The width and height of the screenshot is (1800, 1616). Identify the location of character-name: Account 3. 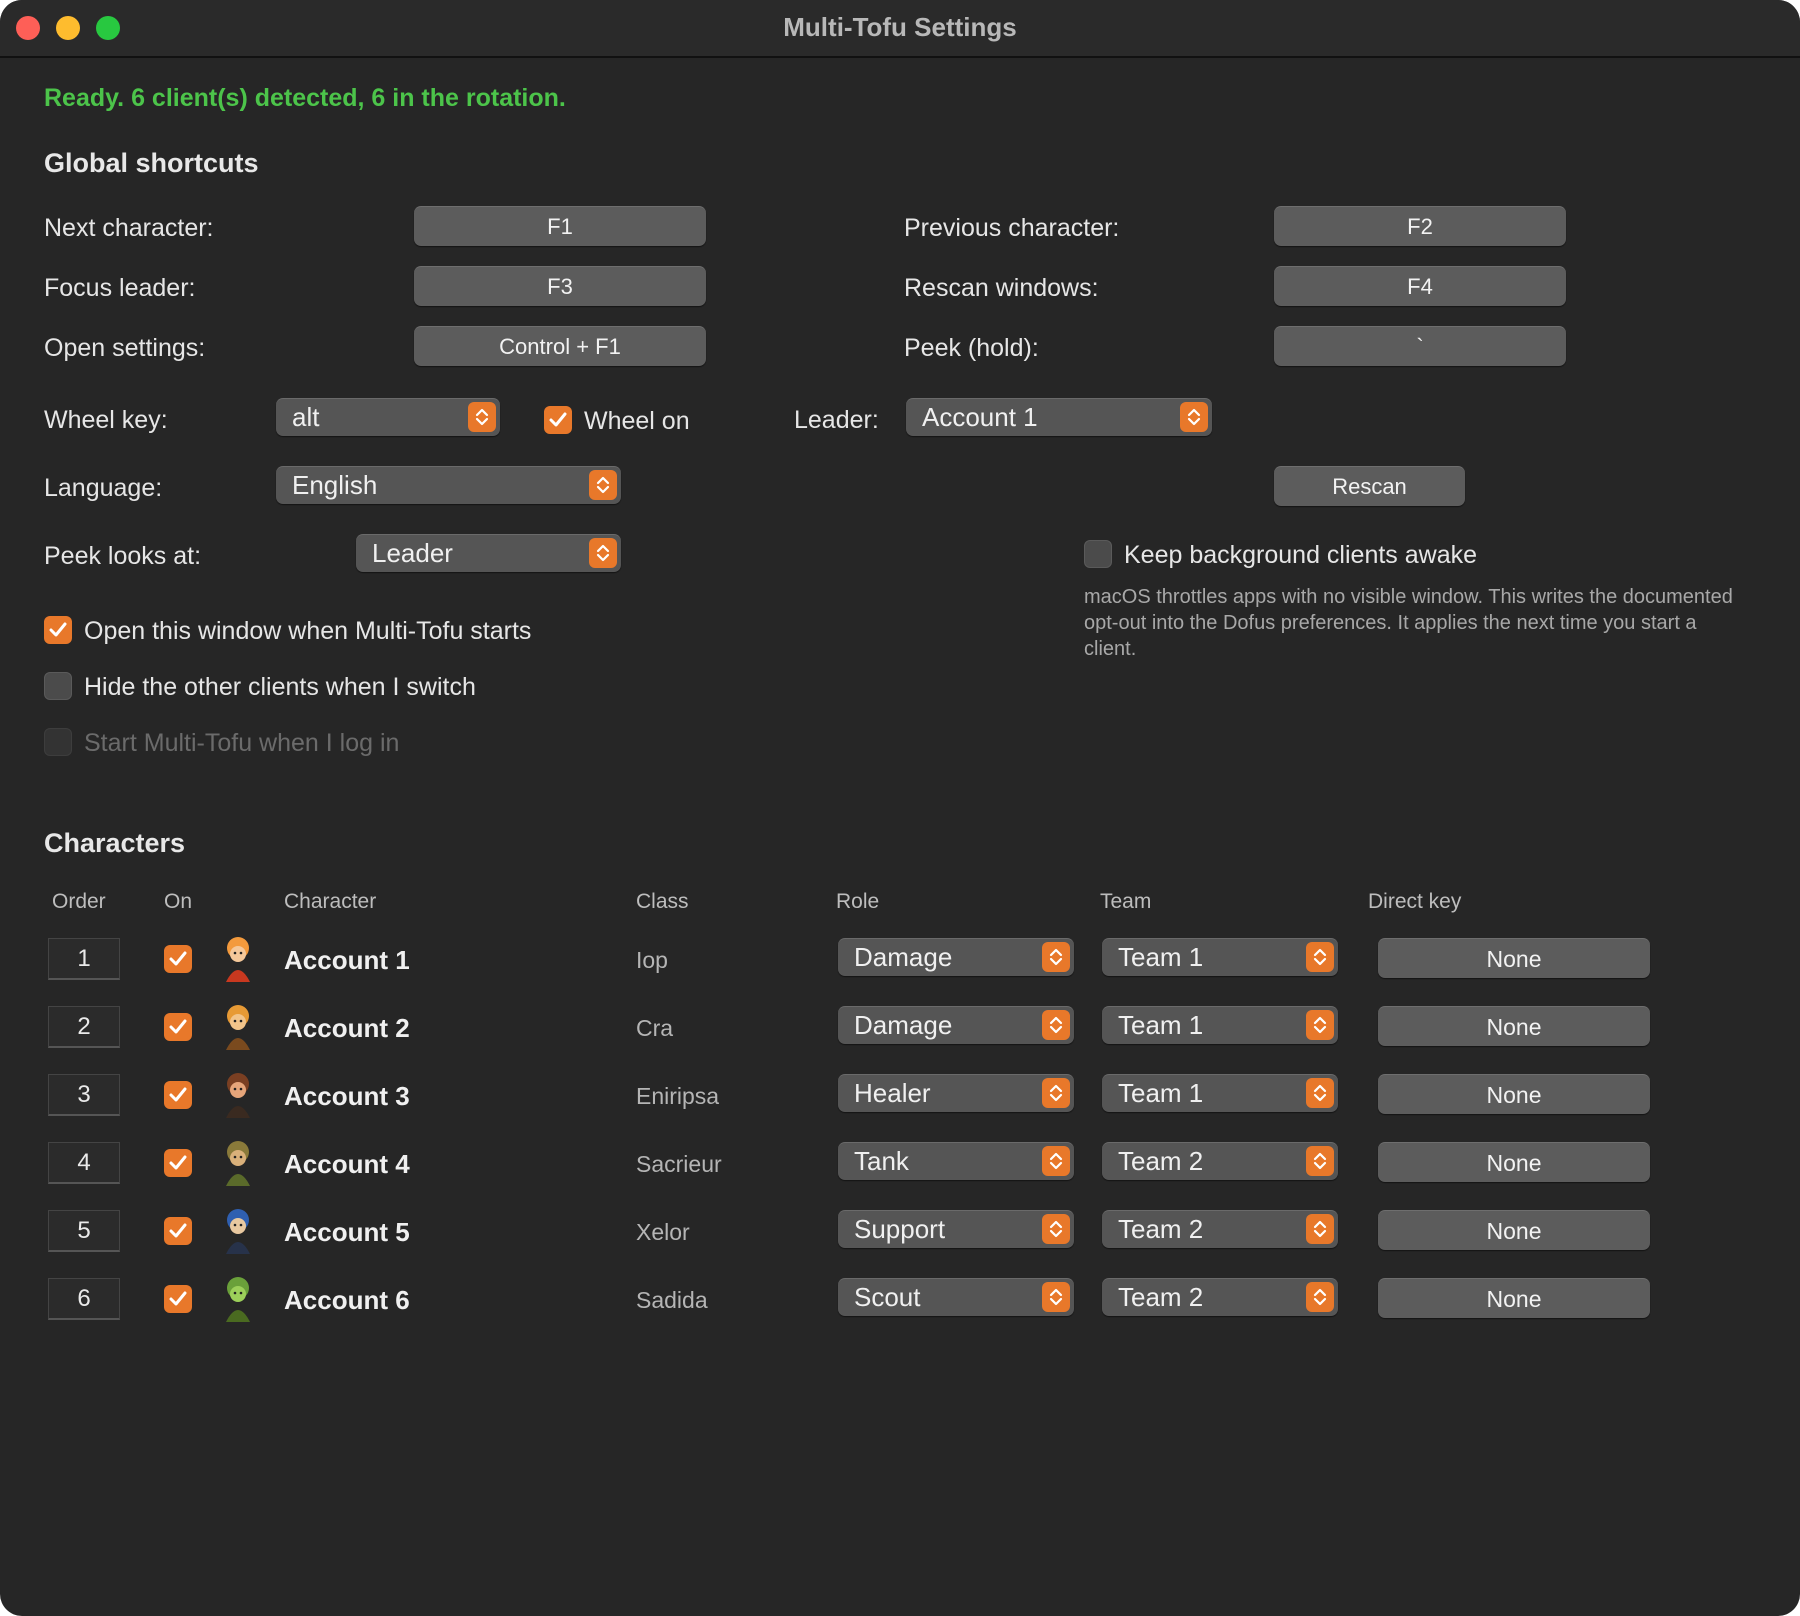
(347, 1096).